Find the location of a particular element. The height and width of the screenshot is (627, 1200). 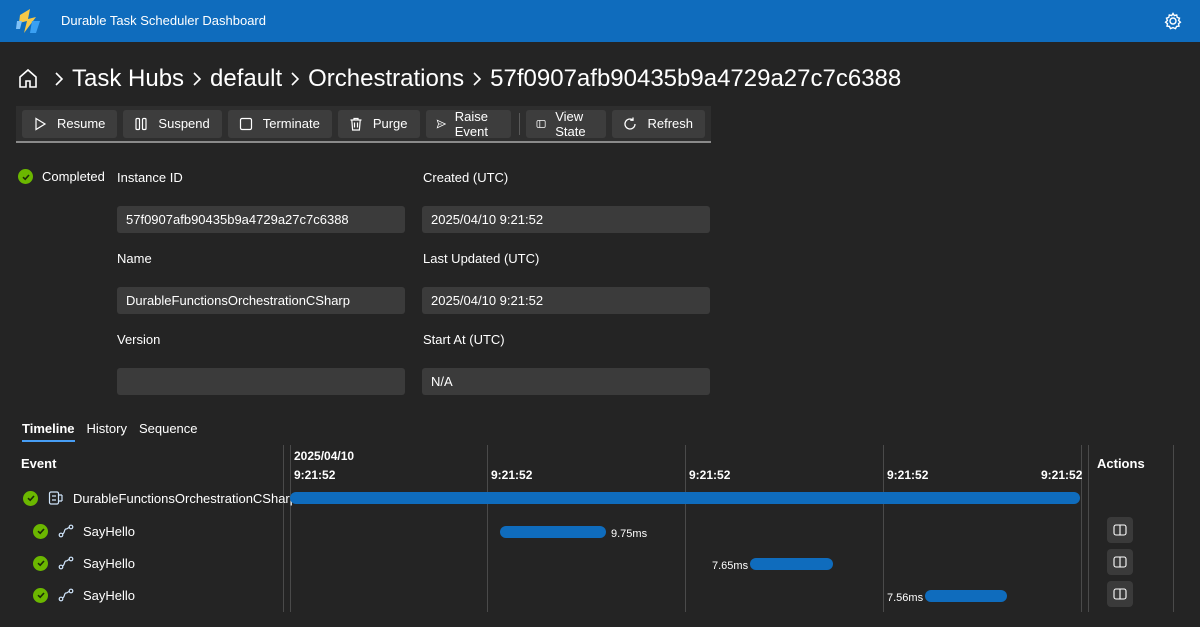

view-state-label: View State is located at coordinates (570, 123).